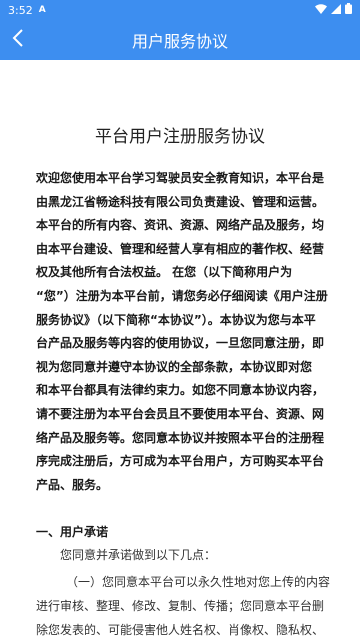  I want to click on app-bar: 用户服务协议, so click(180, 40).